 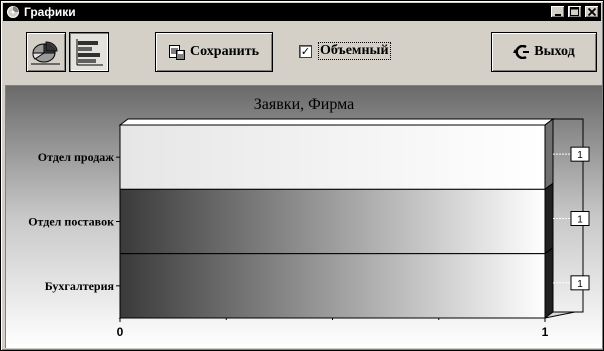 I want to click on close-button, so click(x=591, y=11).